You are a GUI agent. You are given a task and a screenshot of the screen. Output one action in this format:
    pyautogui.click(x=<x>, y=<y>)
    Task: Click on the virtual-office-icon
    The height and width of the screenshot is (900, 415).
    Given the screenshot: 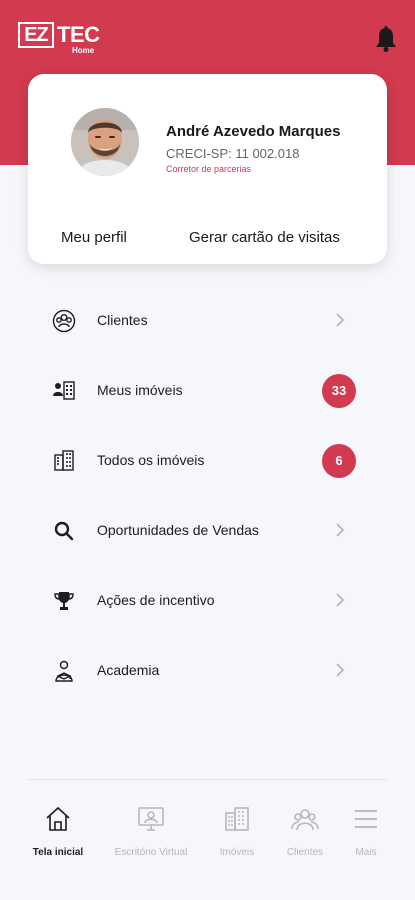 What is the action you would take?
    pyautogui.click(x=151, y=819)
    